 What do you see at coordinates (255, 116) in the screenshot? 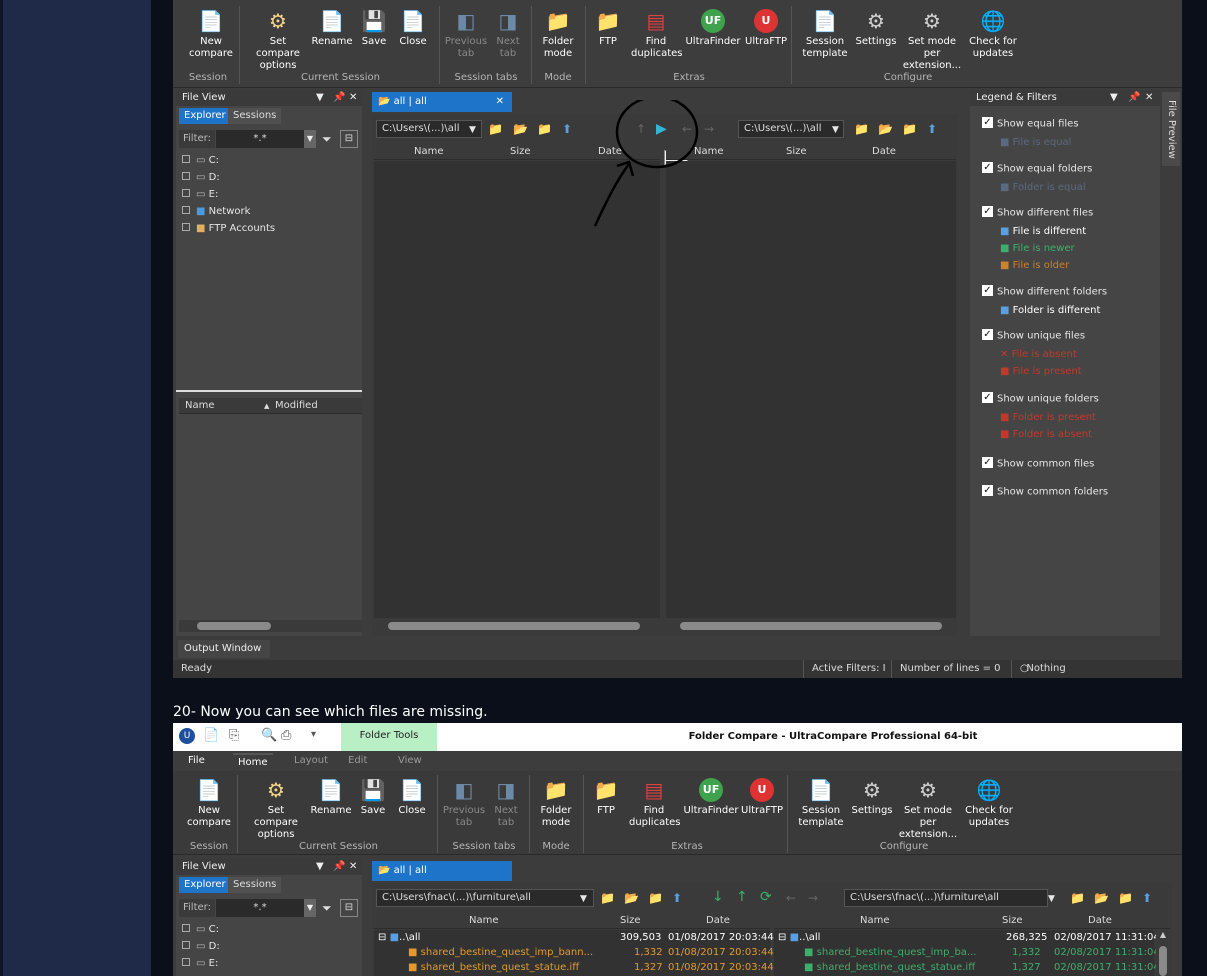
I see `tab-sessions: Sessions` at bounding box center [255, 116].